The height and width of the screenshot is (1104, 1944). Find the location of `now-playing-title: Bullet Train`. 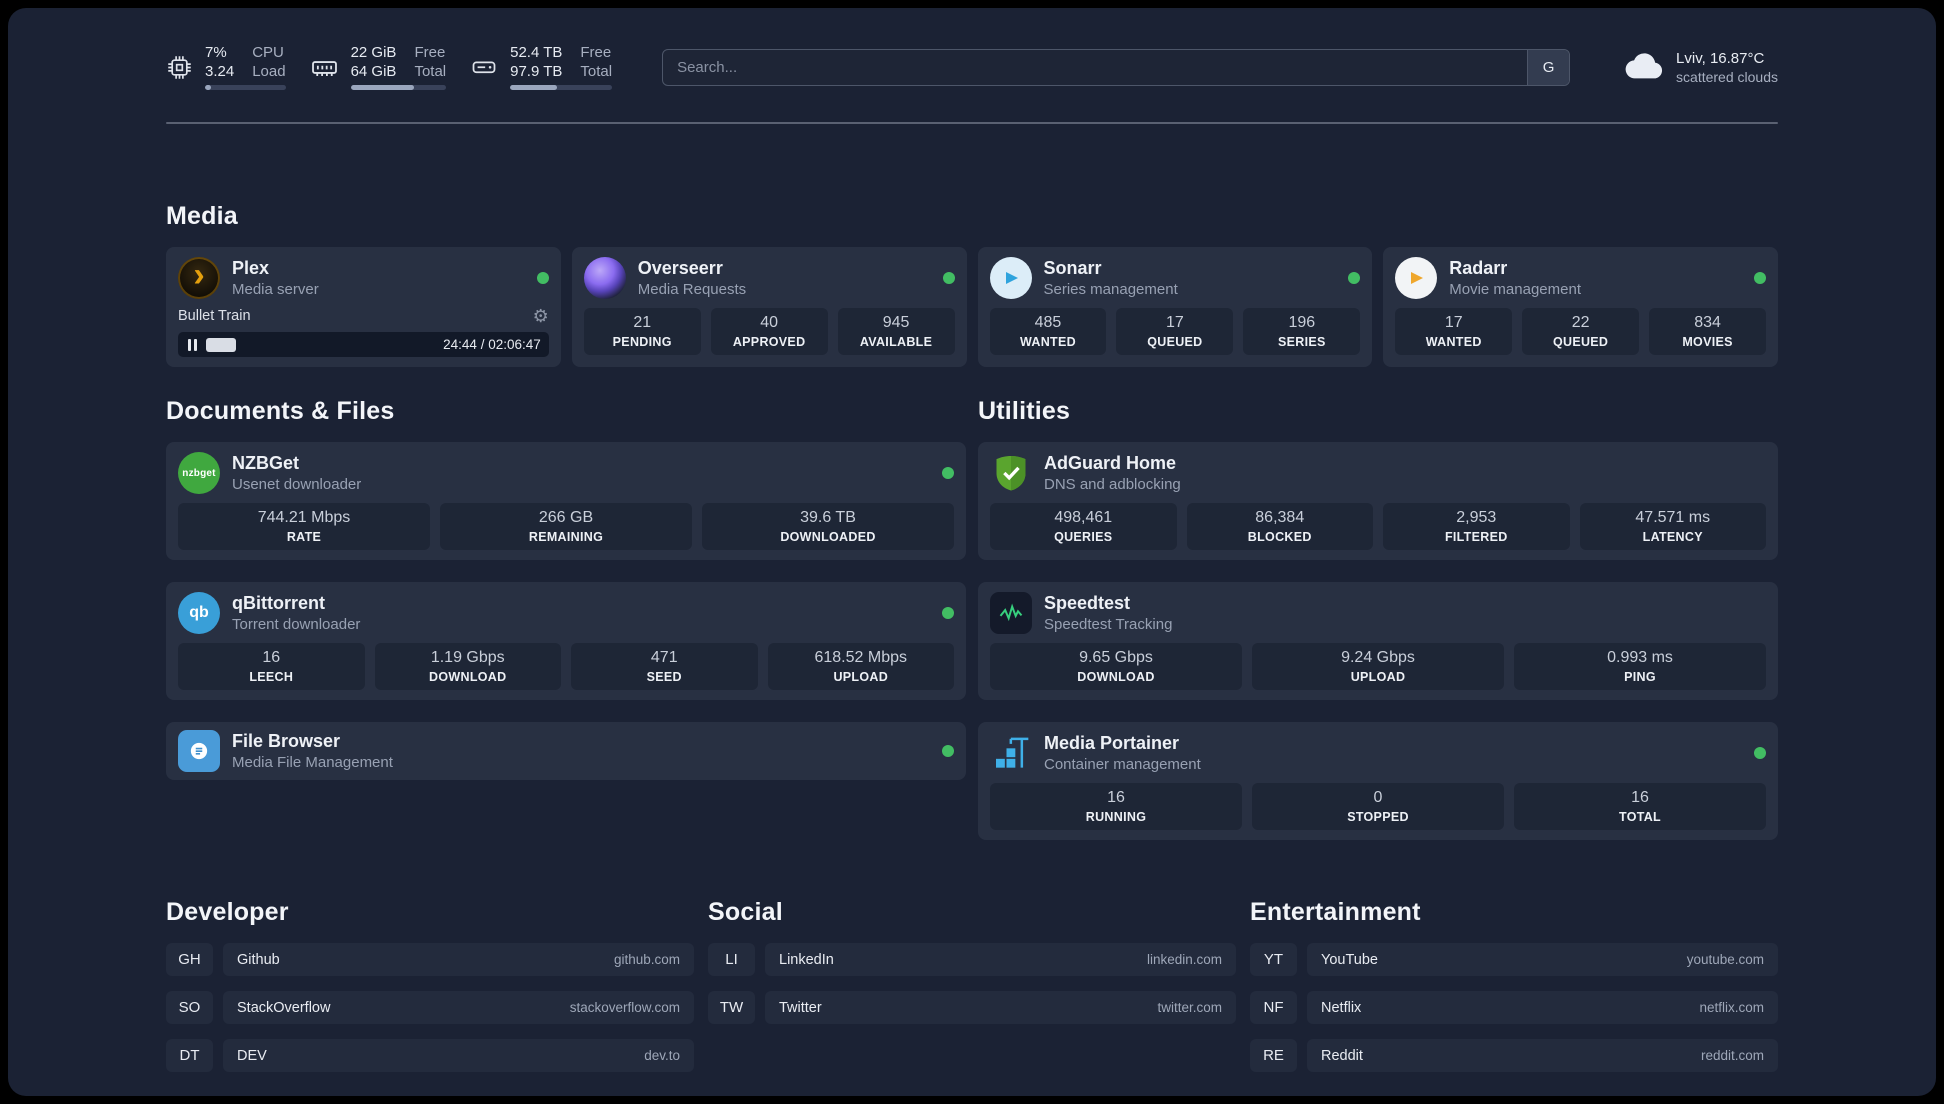

now-playing-title: Bullet Train is located at coordinates (214, 316).